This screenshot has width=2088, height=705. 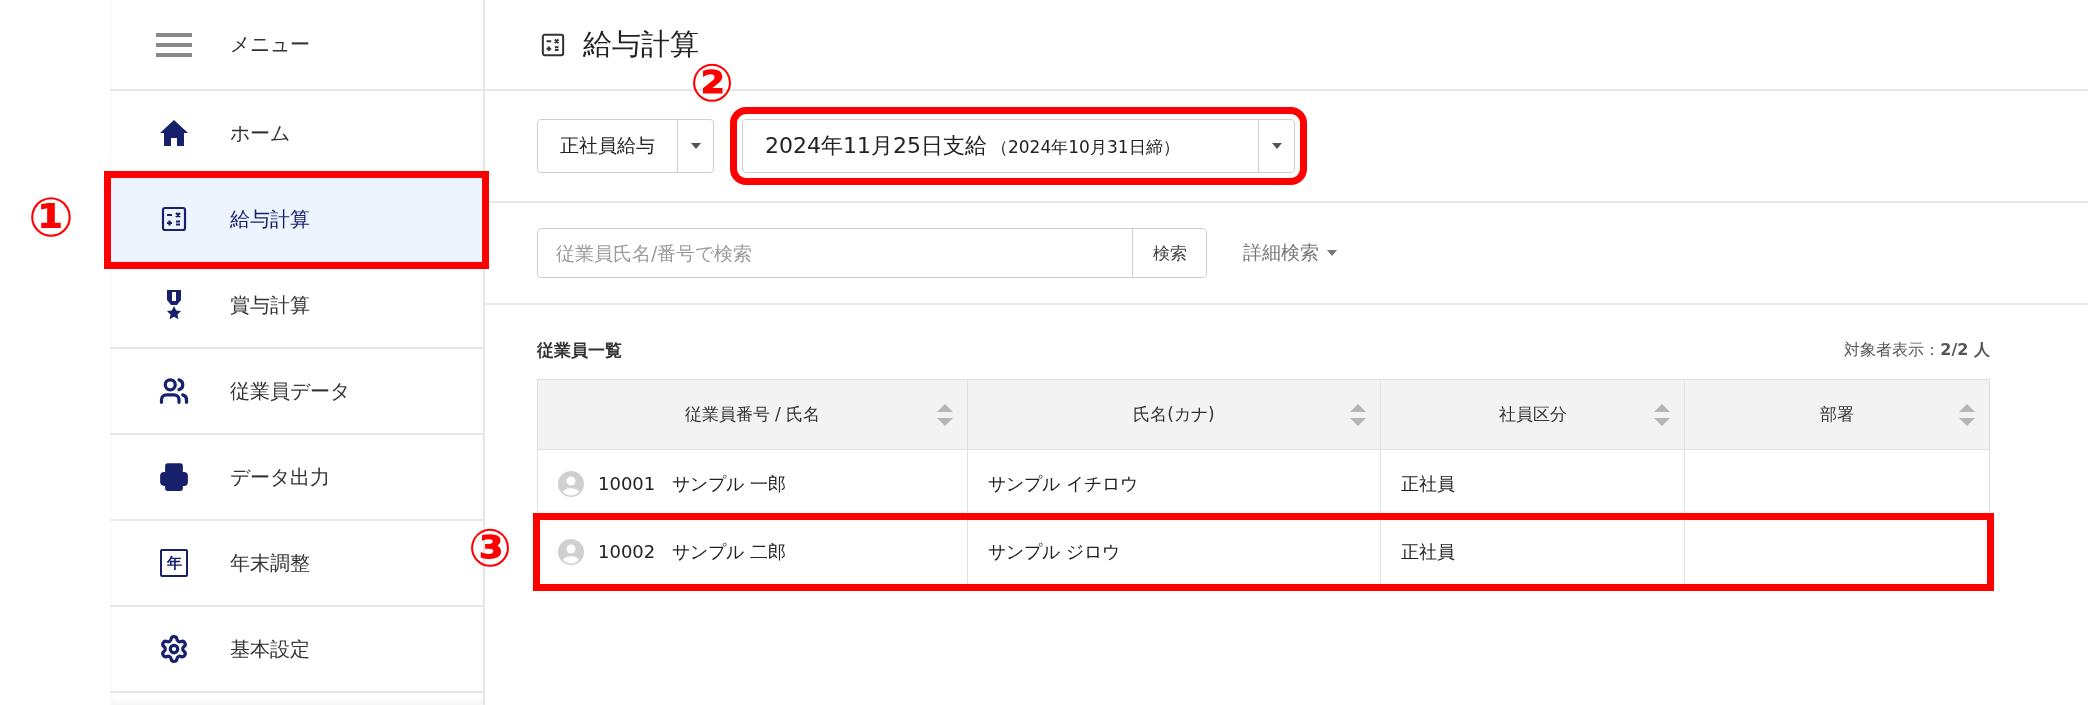 I want to click on menu-label: メニュー, so click(x=270, y=44).